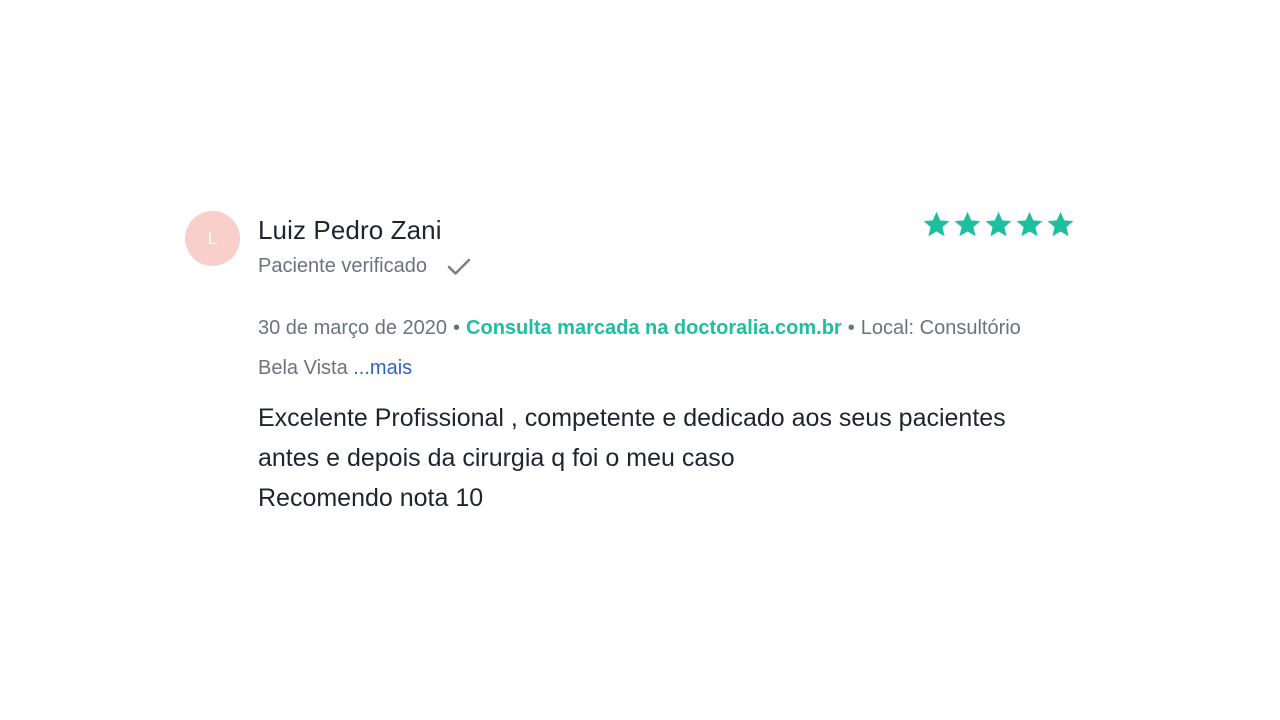 Image resolution: width=1280 pixels, height=720 pixels. Describe the element at coordinates (371, 498) in the screenshot. I see `review-text-line: Recomendo nota 10` at that location.